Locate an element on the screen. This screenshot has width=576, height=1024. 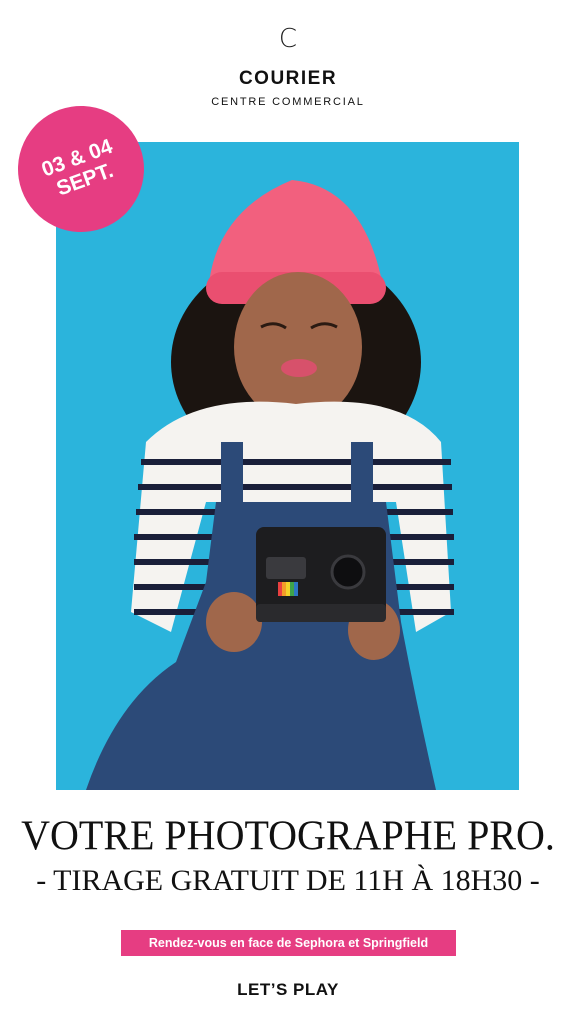
camera-rainbow-stripe is located at coordinates (288, 589).